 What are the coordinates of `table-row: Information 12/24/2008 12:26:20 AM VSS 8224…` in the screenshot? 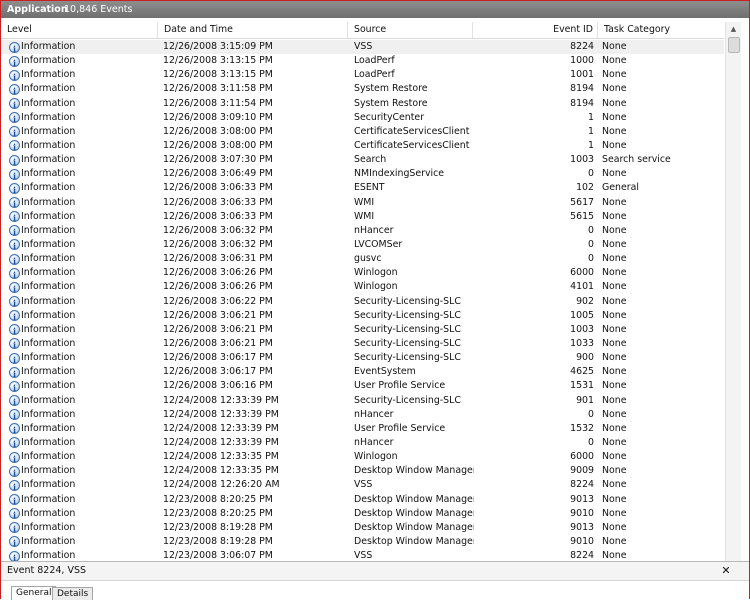 It's located at (362, 486).